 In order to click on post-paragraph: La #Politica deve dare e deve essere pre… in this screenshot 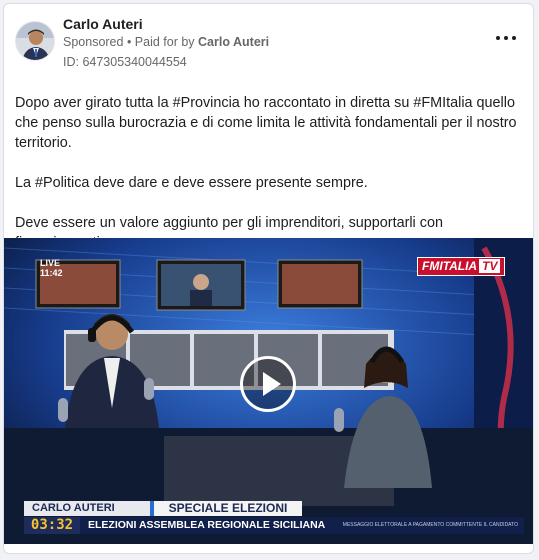, I will do `click(191, 183)`.